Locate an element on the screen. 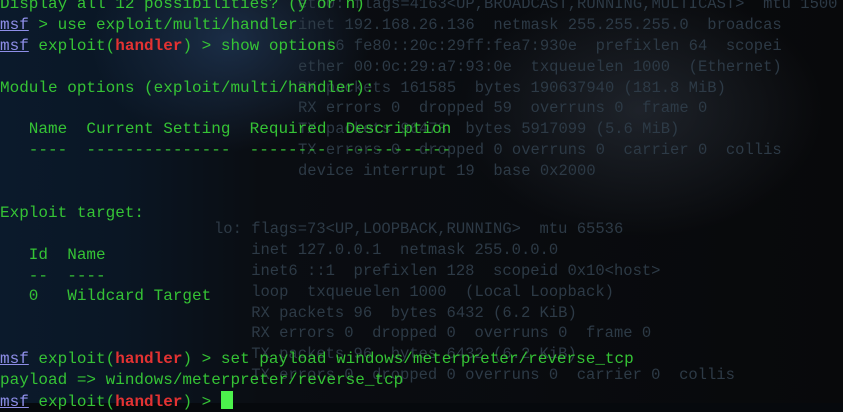  target-table-header: Id Name is located at coordinates (53, 254).